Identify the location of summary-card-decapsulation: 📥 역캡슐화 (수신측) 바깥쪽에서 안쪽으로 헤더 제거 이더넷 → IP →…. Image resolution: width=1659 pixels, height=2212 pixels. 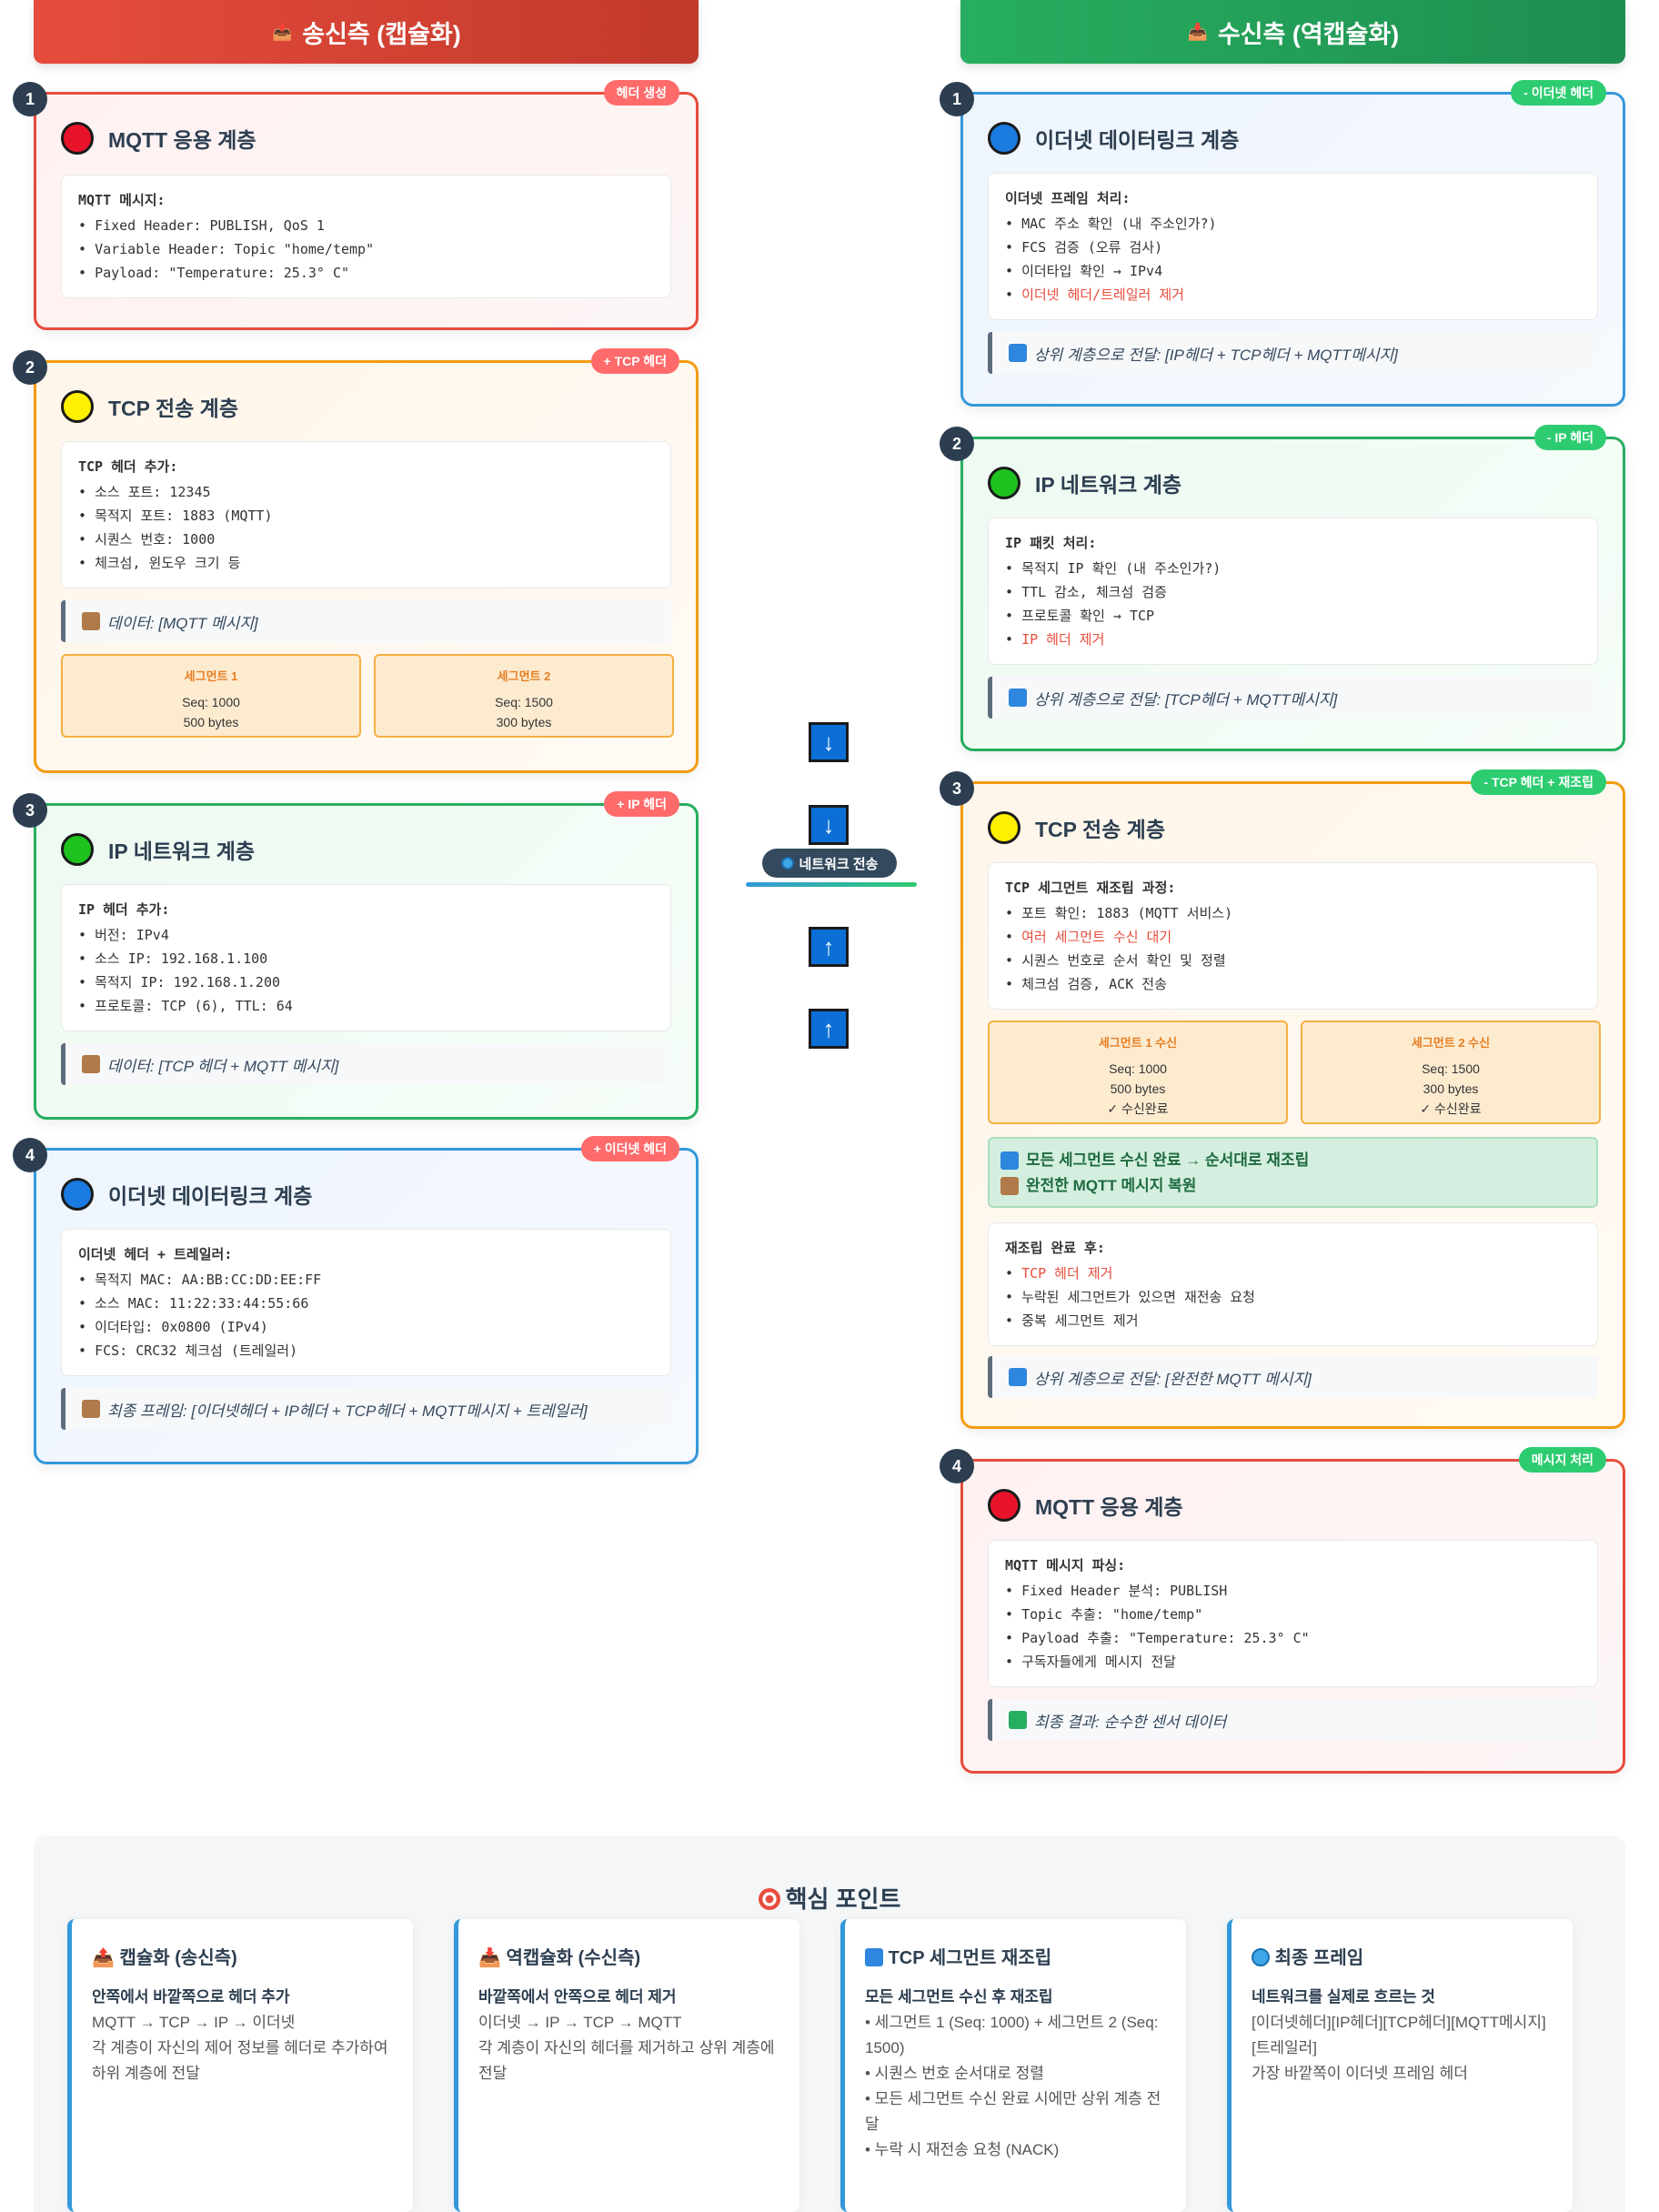
(626, 2065).